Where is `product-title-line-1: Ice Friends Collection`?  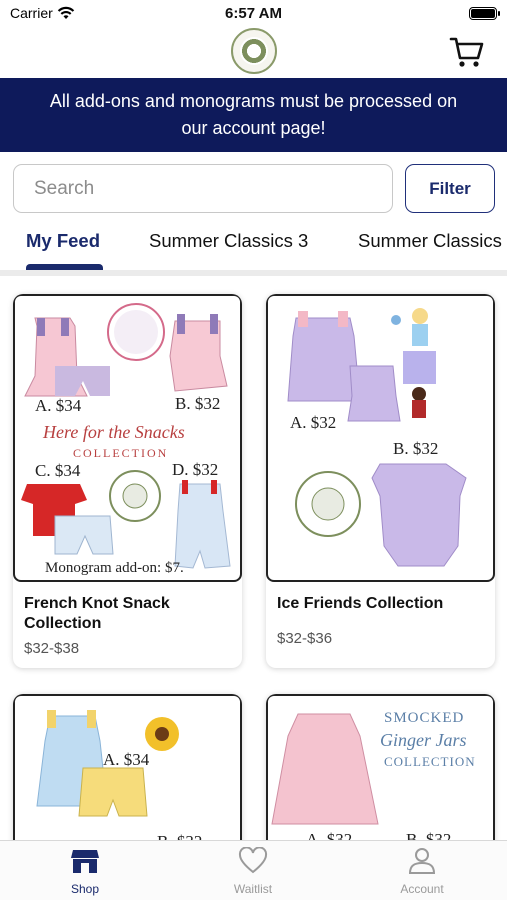
product-title-line-1: Ice Friends Collection is located at coordinates (360, 603).